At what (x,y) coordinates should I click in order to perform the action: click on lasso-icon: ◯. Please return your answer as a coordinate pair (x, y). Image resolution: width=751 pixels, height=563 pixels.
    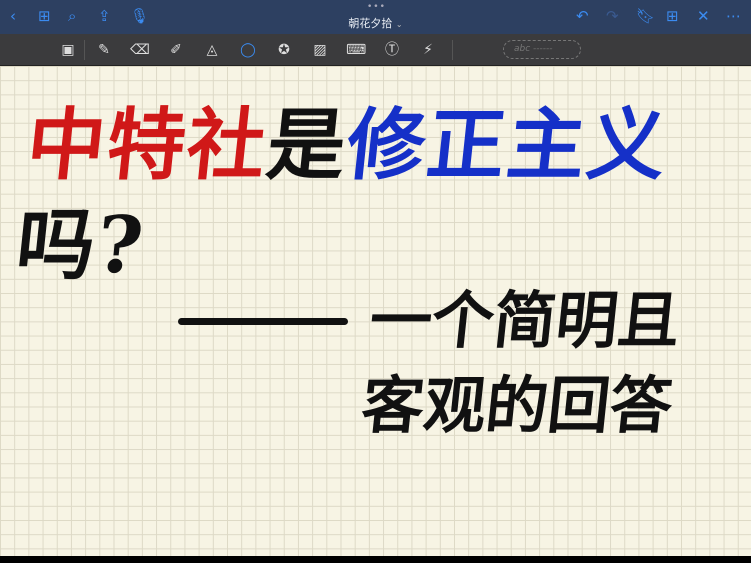
    Looking at the image, I should click on (248, 50).